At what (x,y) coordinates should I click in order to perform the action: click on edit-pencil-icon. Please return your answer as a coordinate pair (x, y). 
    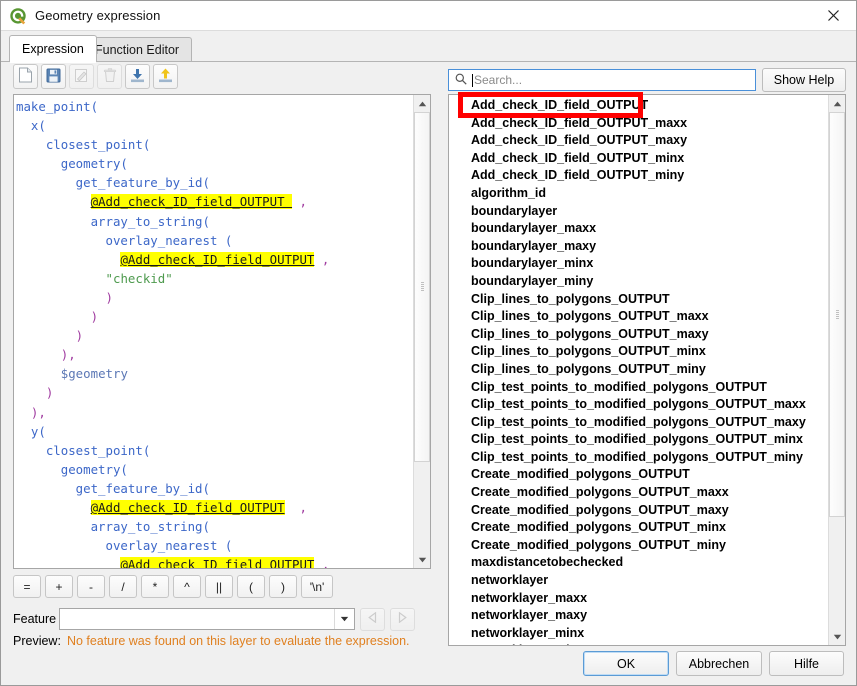
    Looking at the image, I should click on (81, 77).